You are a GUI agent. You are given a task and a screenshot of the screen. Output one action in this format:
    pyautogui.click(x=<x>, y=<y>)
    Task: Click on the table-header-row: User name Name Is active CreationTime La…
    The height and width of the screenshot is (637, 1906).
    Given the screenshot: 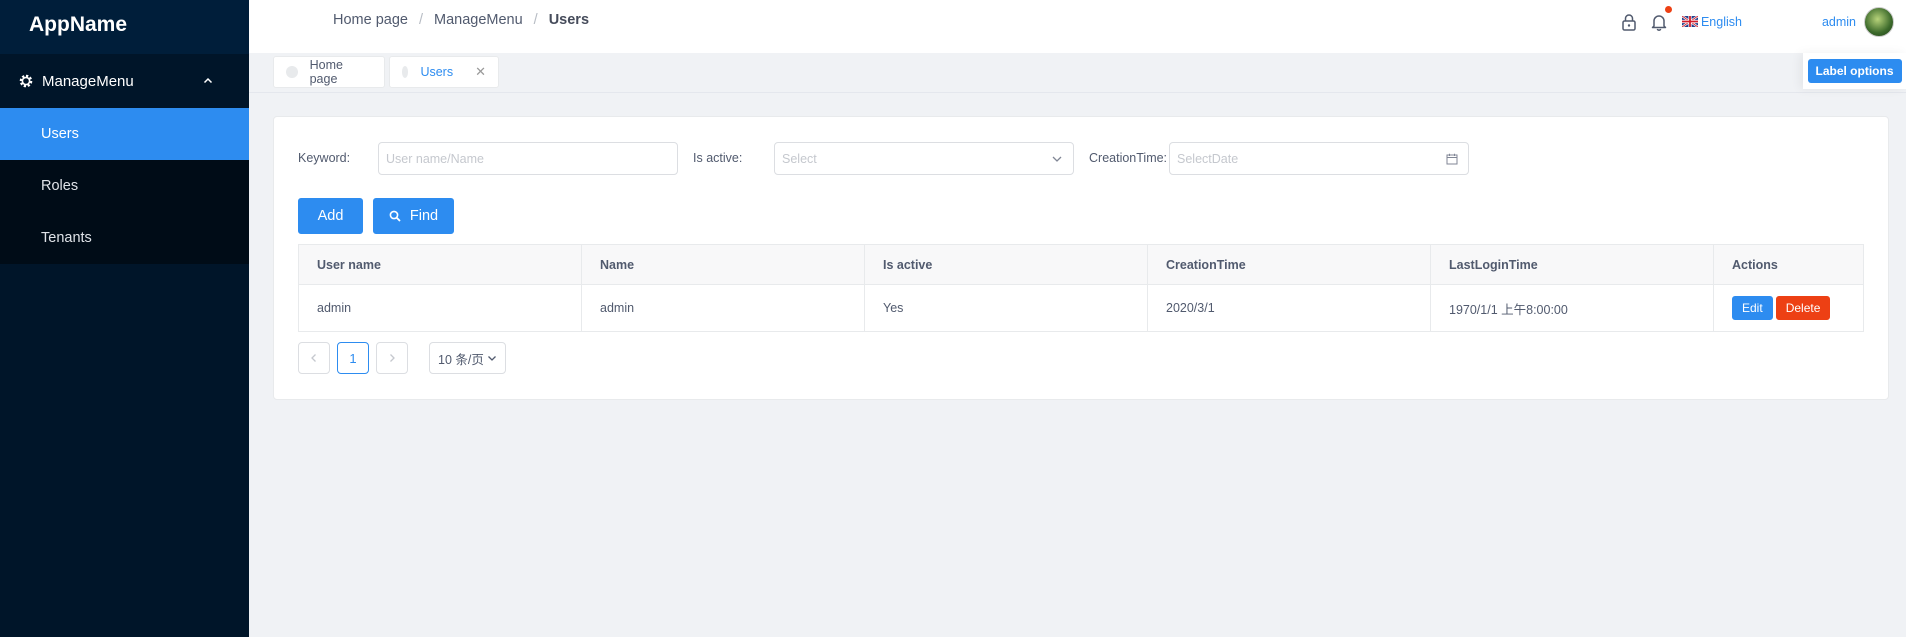 What is the action you would take?
    pyautogui.click(x=1081, y=264)
    